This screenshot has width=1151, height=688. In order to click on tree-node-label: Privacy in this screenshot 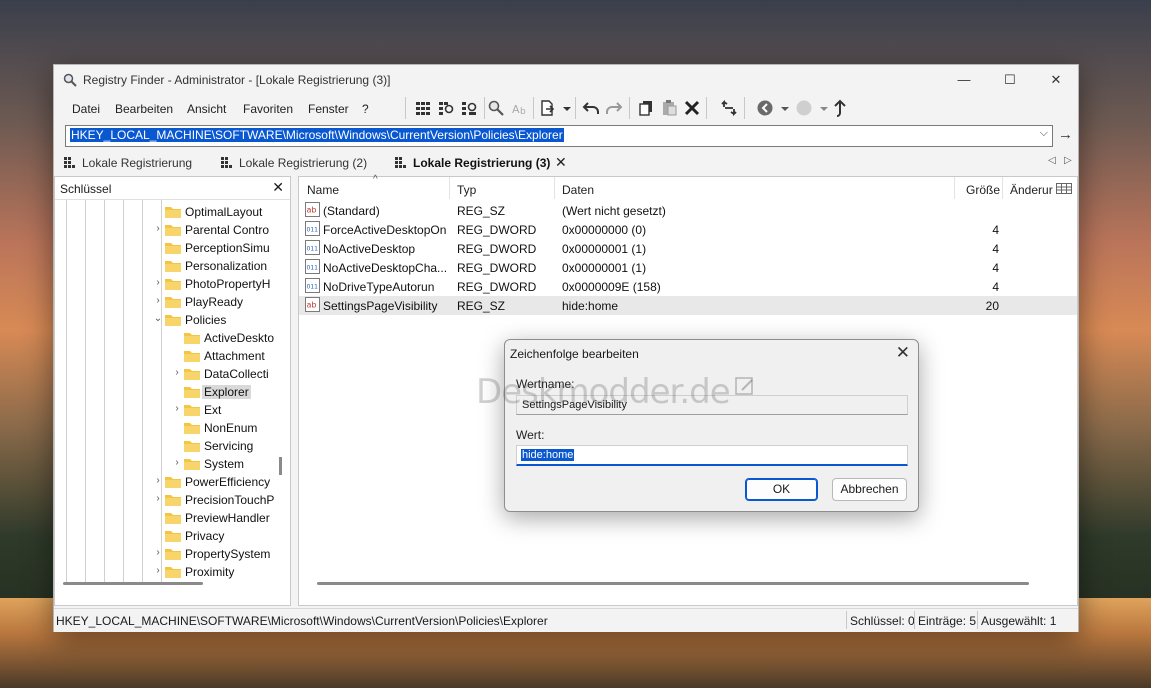, I will do `click(205, 536)`.